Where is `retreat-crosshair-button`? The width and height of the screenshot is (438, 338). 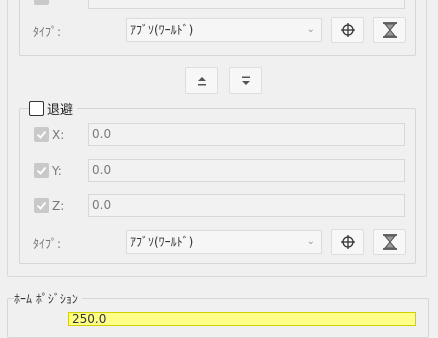
retreat-crosshair-button is located at coordinates (347, 242).